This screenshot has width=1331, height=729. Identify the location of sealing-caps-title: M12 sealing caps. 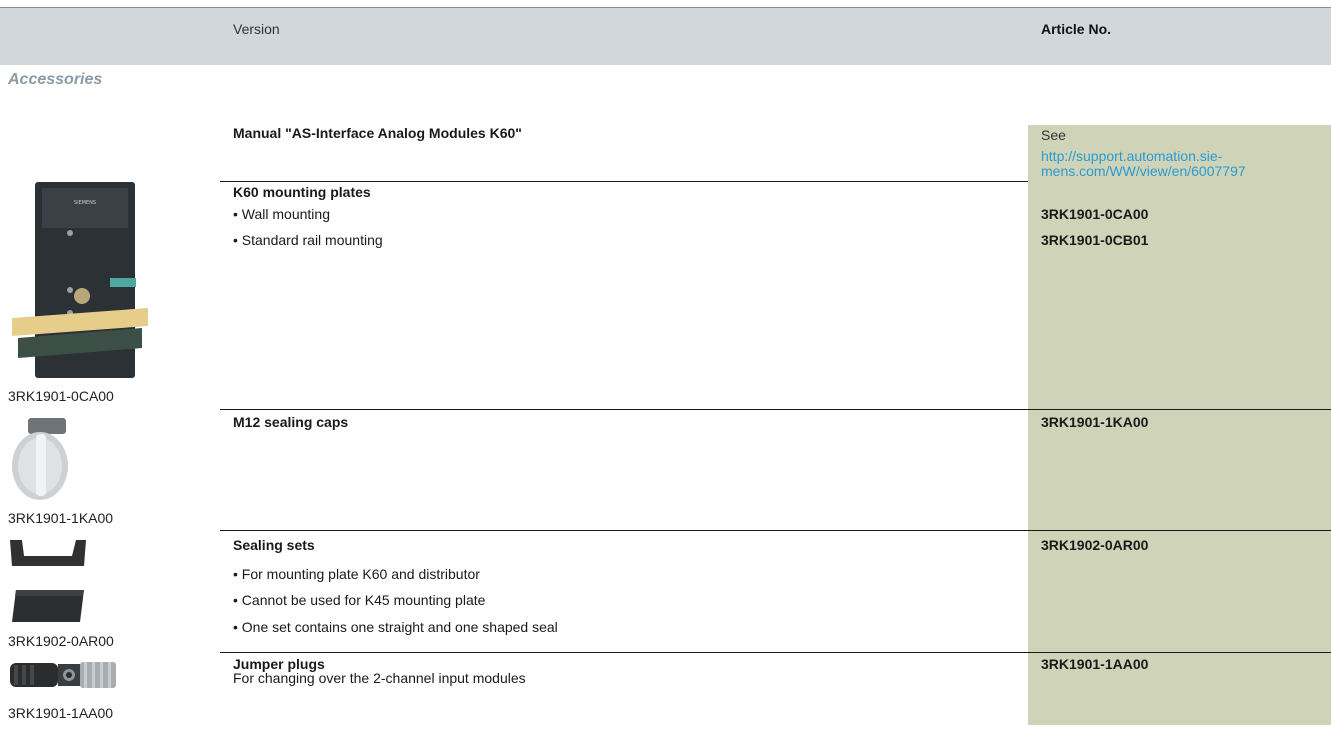
(291, 422).